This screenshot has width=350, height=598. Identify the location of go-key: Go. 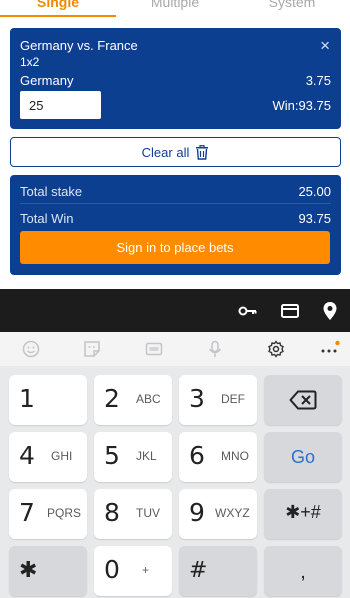
(303, 457).